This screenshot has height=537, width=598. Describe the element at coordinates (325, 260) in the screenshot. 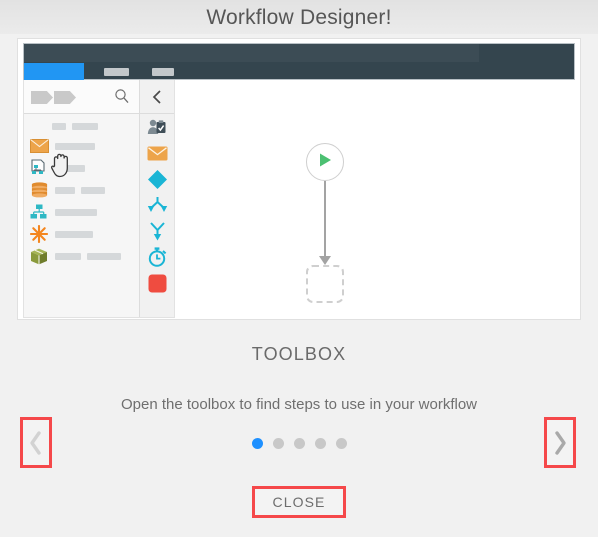

I see `connector-arrow-head` at that location.